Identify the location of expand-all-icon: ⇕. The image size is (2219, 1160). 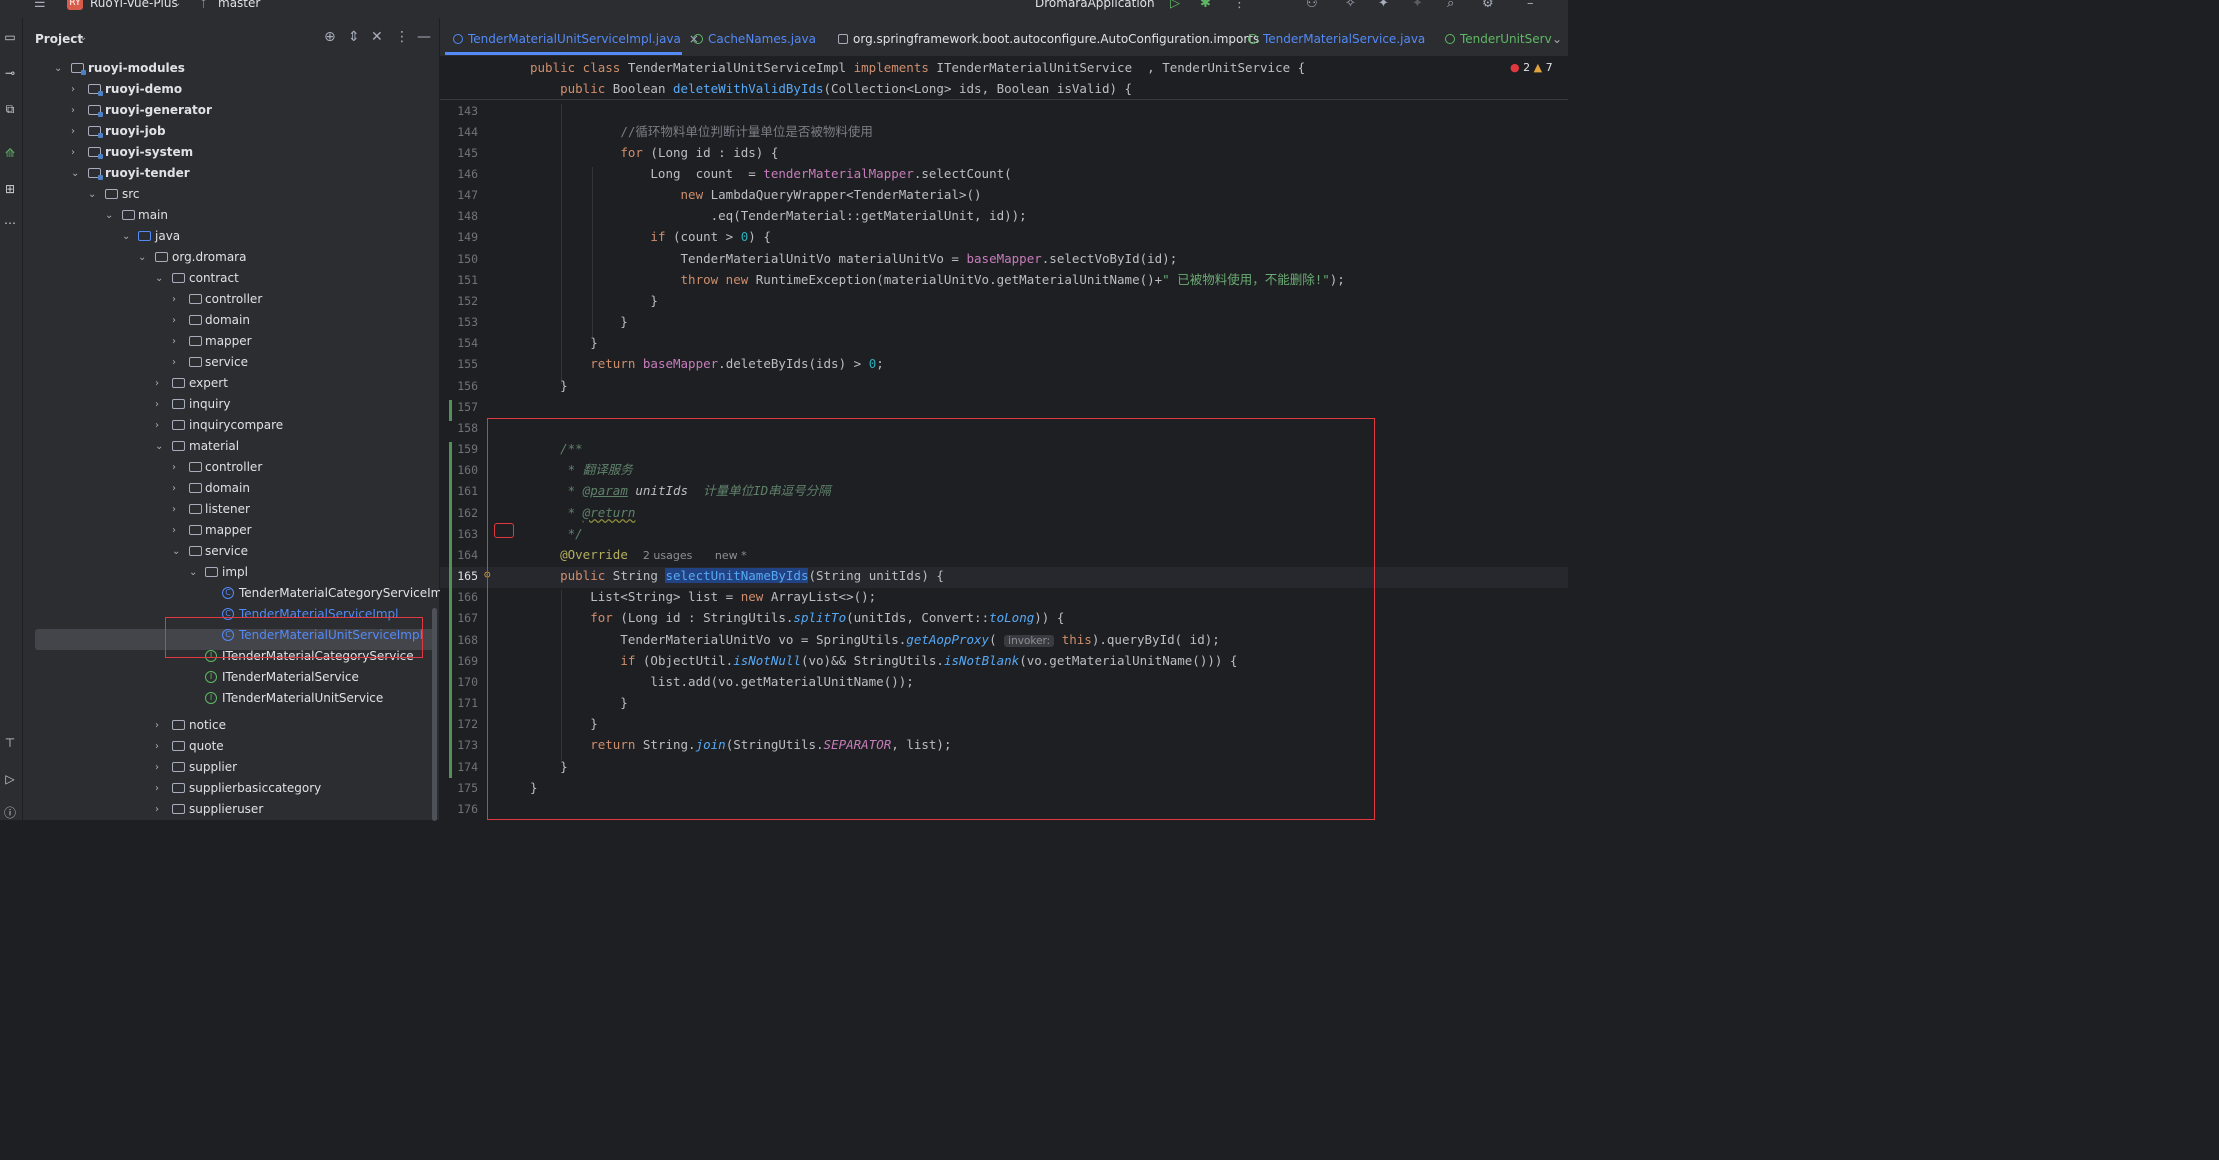
(354, 37).